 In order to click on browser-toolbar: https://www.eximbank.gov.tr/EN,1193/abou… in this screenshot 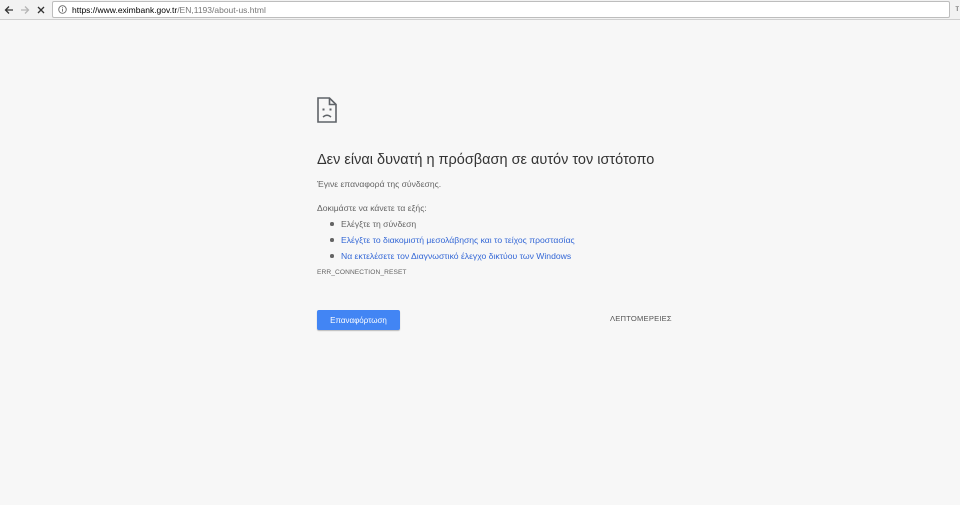, I will do `click(480, 10)`.